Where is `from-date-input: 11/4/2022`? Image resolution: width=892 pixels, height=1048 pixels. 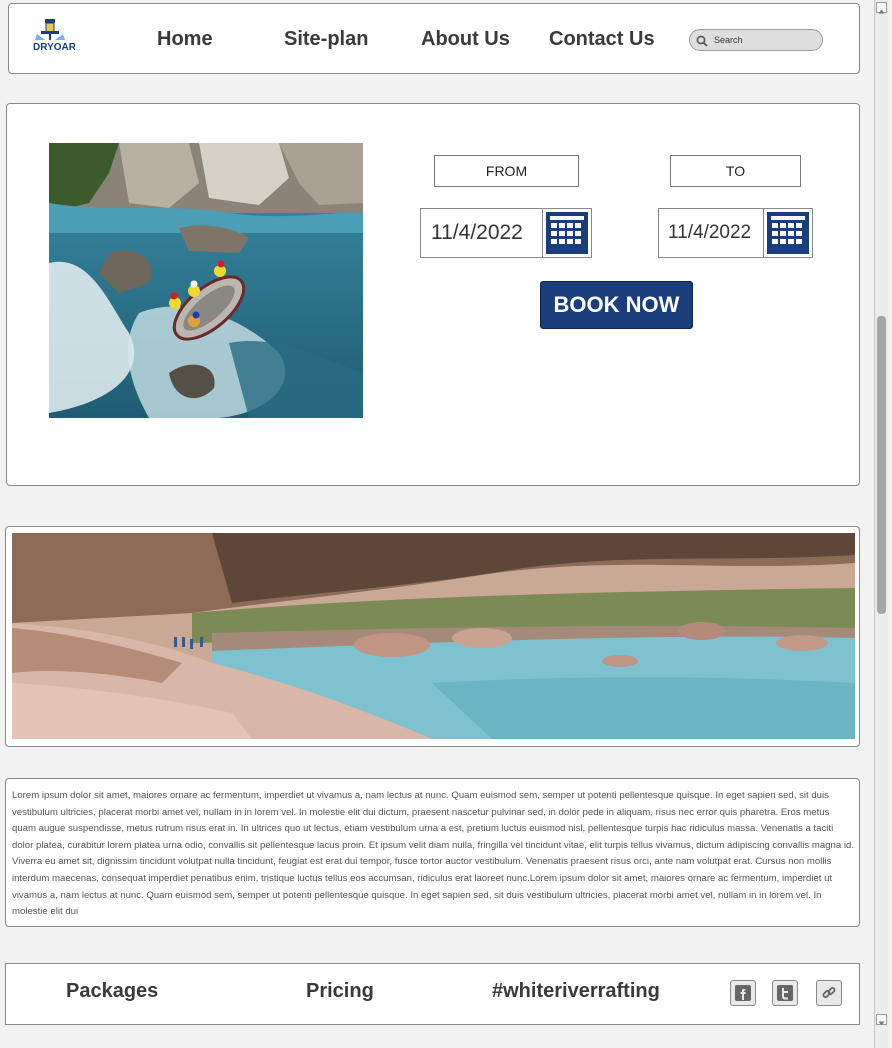
from-date-input: 11/4/2022 is located at coordinates (482, 233).